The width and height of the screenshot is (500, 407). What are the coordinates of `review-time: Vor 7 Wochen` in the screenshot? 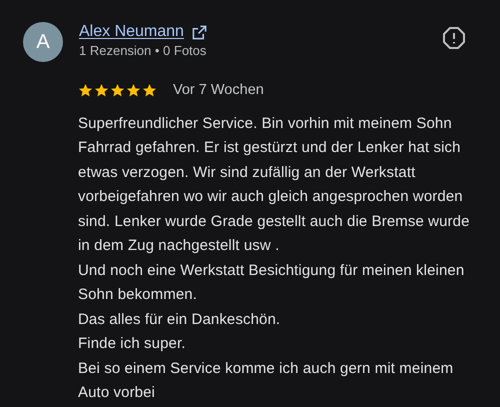 It's located at (218, 90).